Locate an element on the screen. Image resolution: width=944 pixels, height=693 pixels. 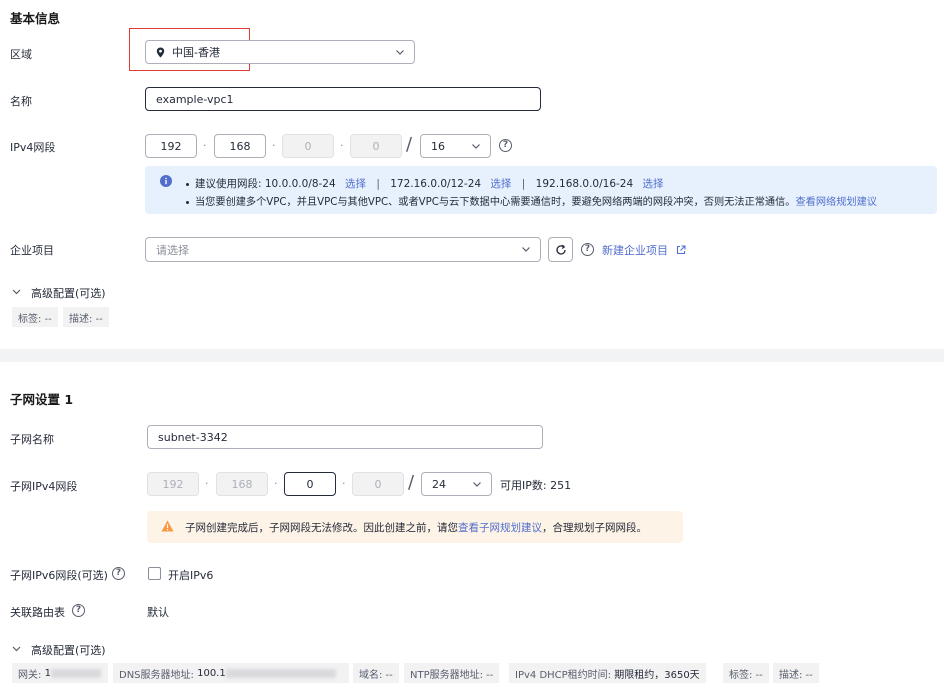
dns-summary: DNS服务器地址: 100.1 is located at coordinates (231, 673).